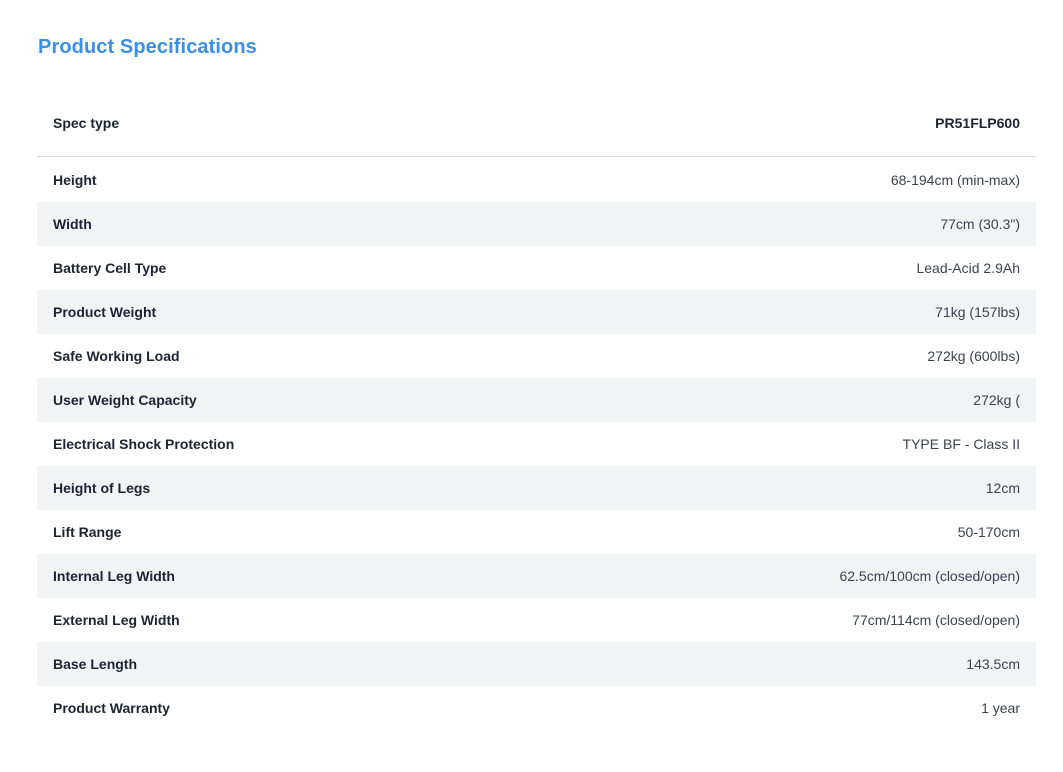 Image resolution: width=1063 pixels, height=772 pixels. Describe the element at coordinates (1000, 708) in the screenshot. I see `spec-value: 1 year` at that location.